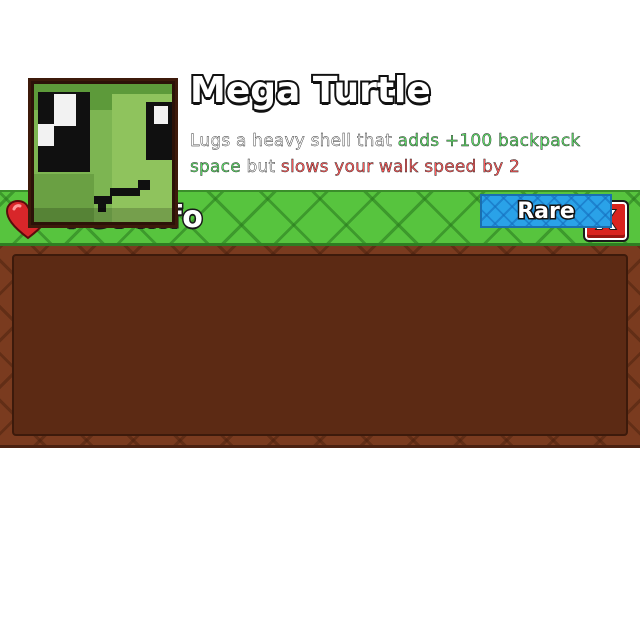  I want to click on turtle-pet-portrait, so click(103, 153).